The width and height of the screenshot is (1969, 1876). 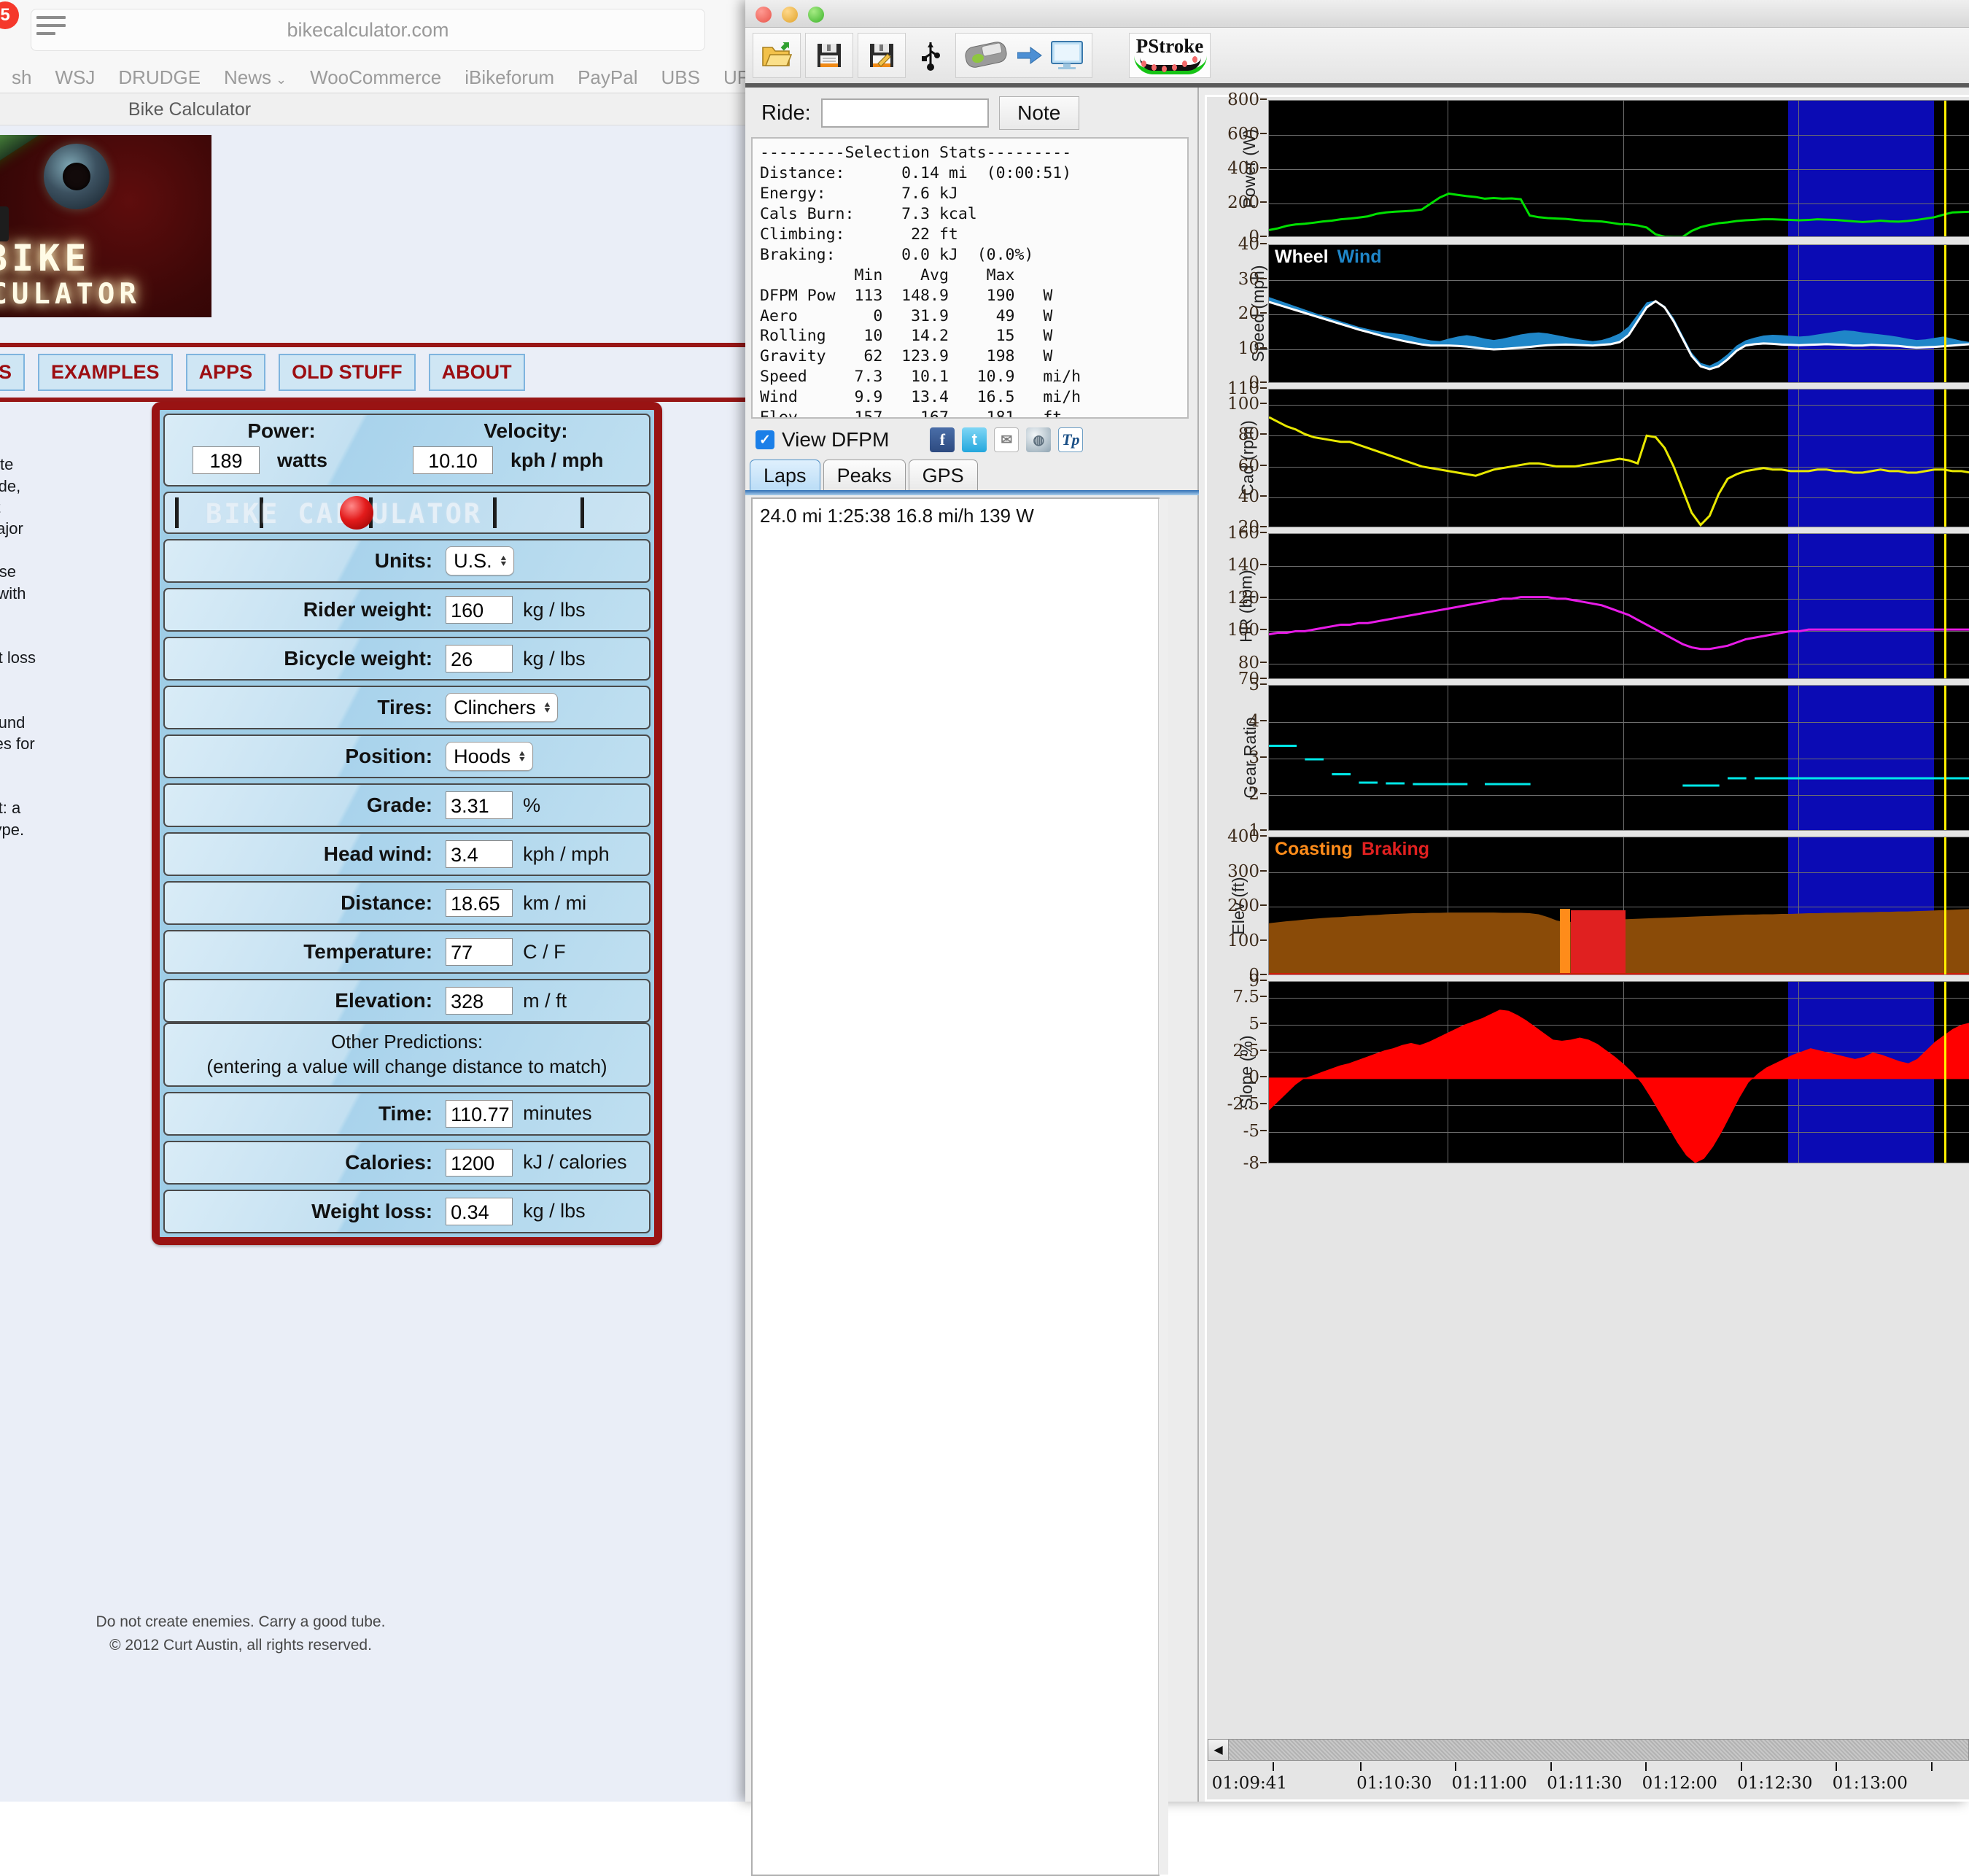 What do you see at coordinates (476, 372) in the screenshot?
I see `nav-button-about: ABOUT` at bounding box center [476, 372].